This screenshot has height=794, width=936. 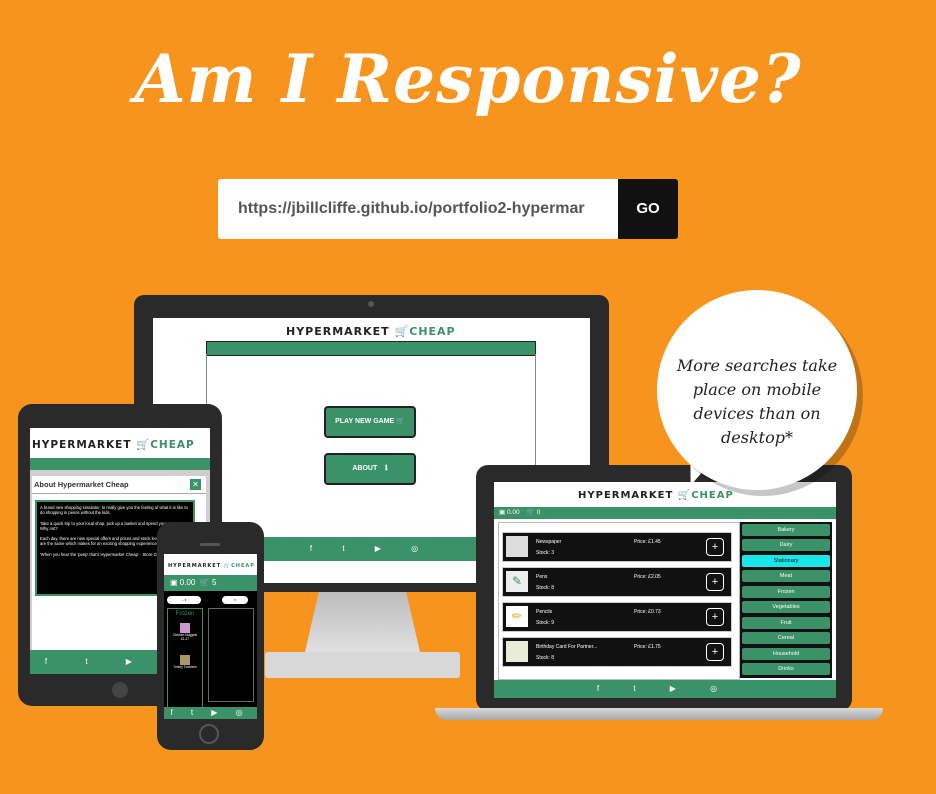 What do you see at coordinates (665, 513) in the screenshot?
I see `status-bar: ▣ 0.00 🛒 0` at bounding box center [665, 513].